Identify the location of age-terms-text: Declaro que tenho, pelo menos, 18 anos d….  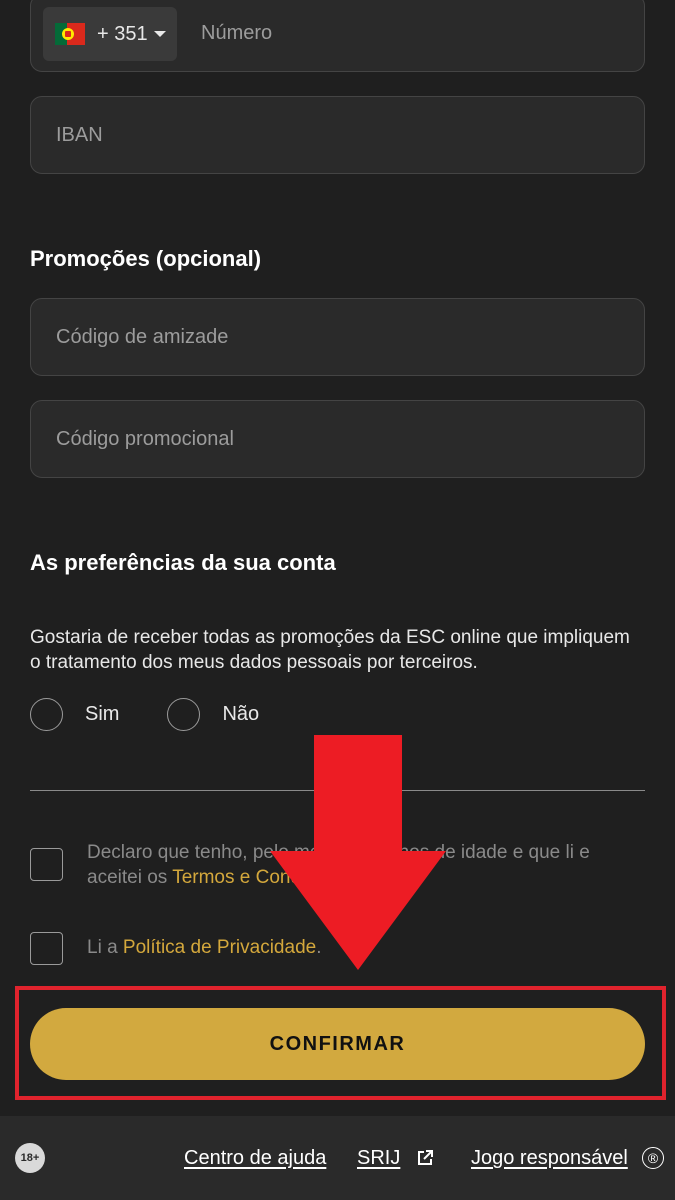
(367, 865).